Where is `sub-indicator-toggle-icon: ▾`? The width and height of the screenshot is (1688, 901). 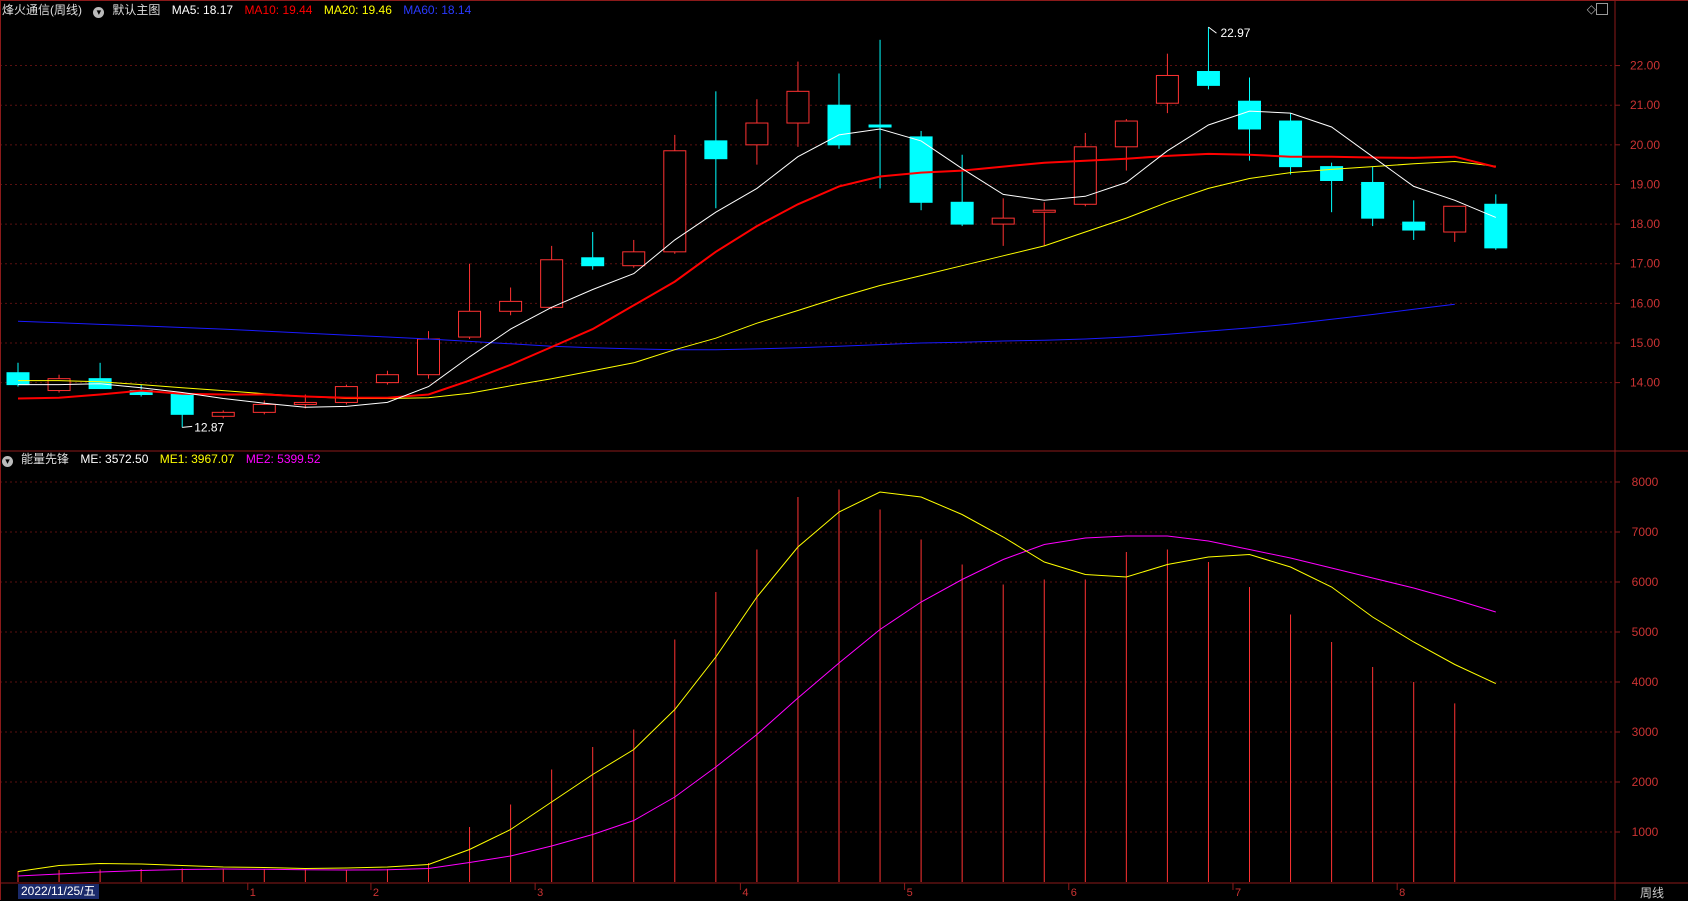
sub-indicator-toggle-icon: ▾ is located at coordinates (7, 461).